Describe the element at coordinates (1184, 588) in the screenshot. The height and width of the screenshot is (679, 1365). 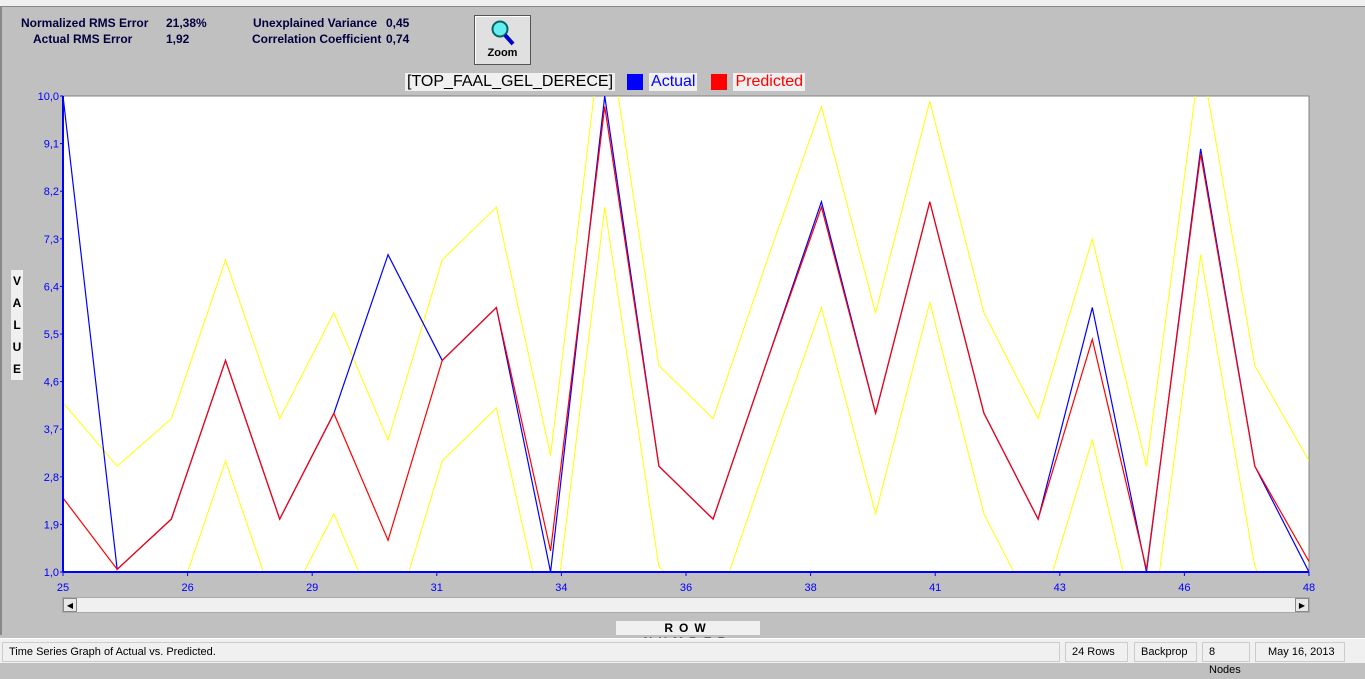
I see `x-tick-label: 46` at that location.